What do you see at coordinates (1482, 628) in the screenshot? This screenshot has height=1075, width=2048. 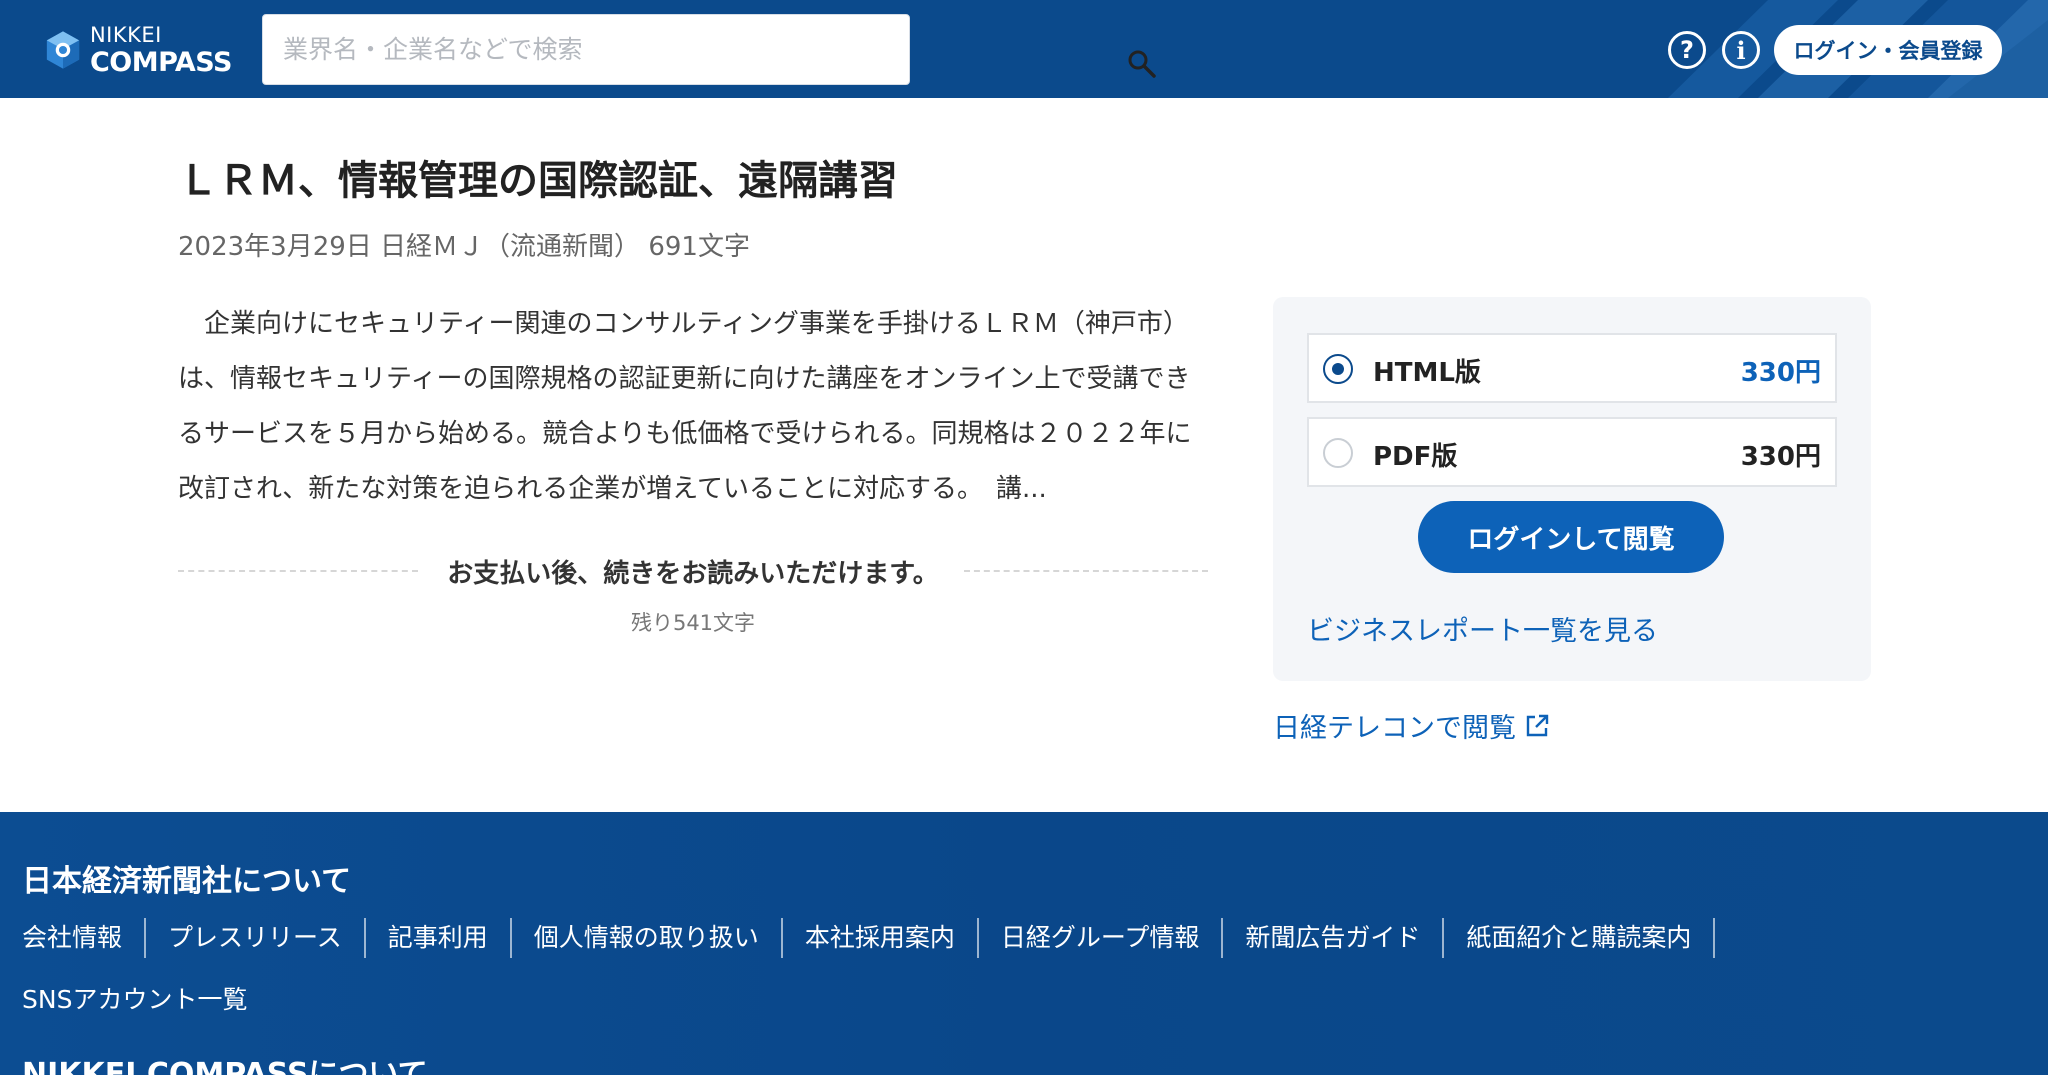 I see `business-report-link: ビジネスレポート一覧を見る` at bounding box center [1482, 628].